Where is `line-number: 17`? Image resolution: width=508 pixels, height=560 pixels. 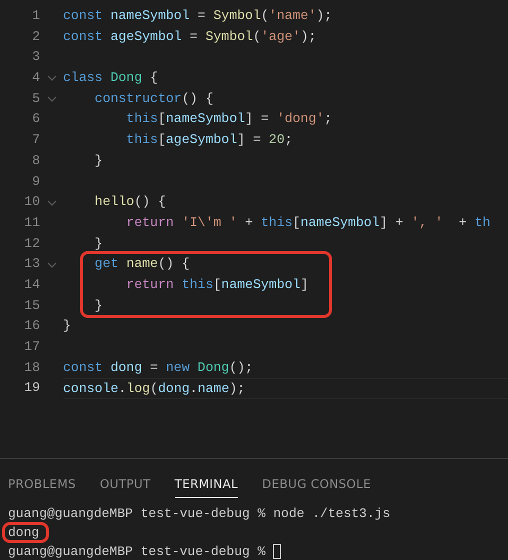 line-number: 17 is located at coordinates (31, 347).